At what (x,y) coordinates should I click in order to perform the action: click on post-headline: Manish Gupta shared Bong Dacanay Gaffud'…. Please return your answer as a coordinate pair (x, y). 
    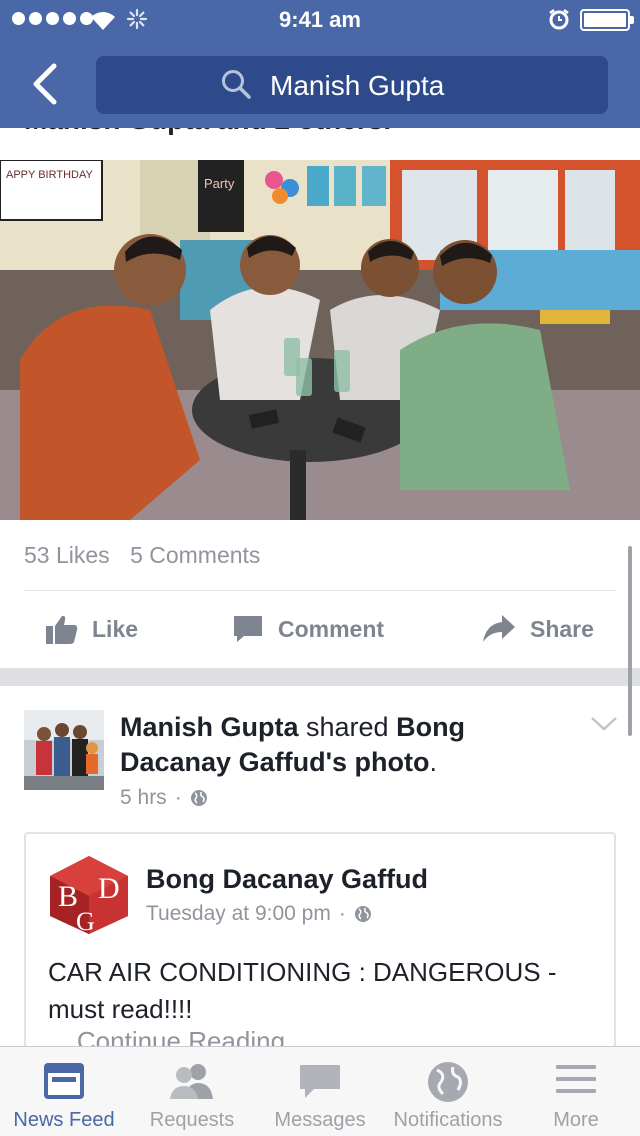
    Looking at the image, I should click on (335, 745).